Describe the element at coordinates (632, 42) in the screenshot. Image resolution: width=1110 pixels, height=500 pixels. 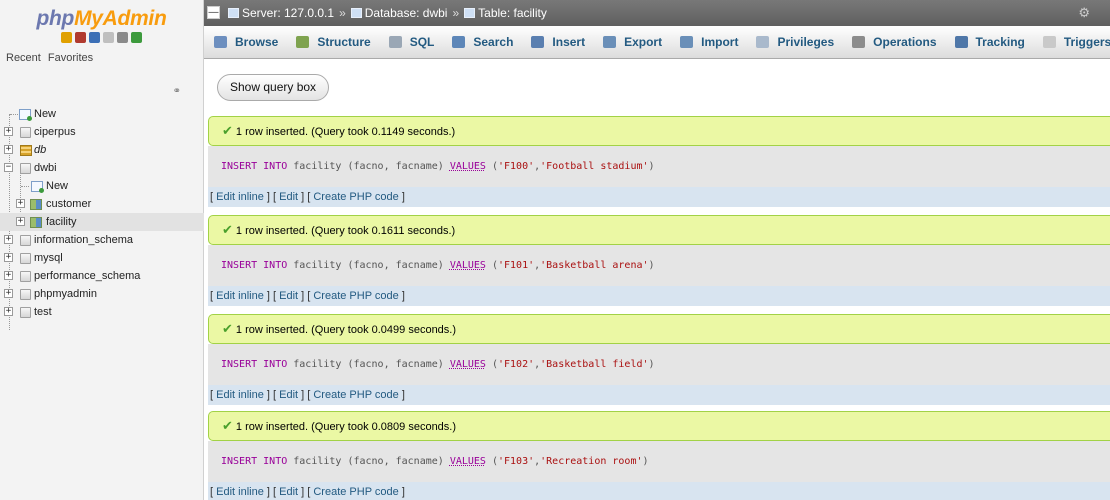
I see `tab-export: Export` at that location.